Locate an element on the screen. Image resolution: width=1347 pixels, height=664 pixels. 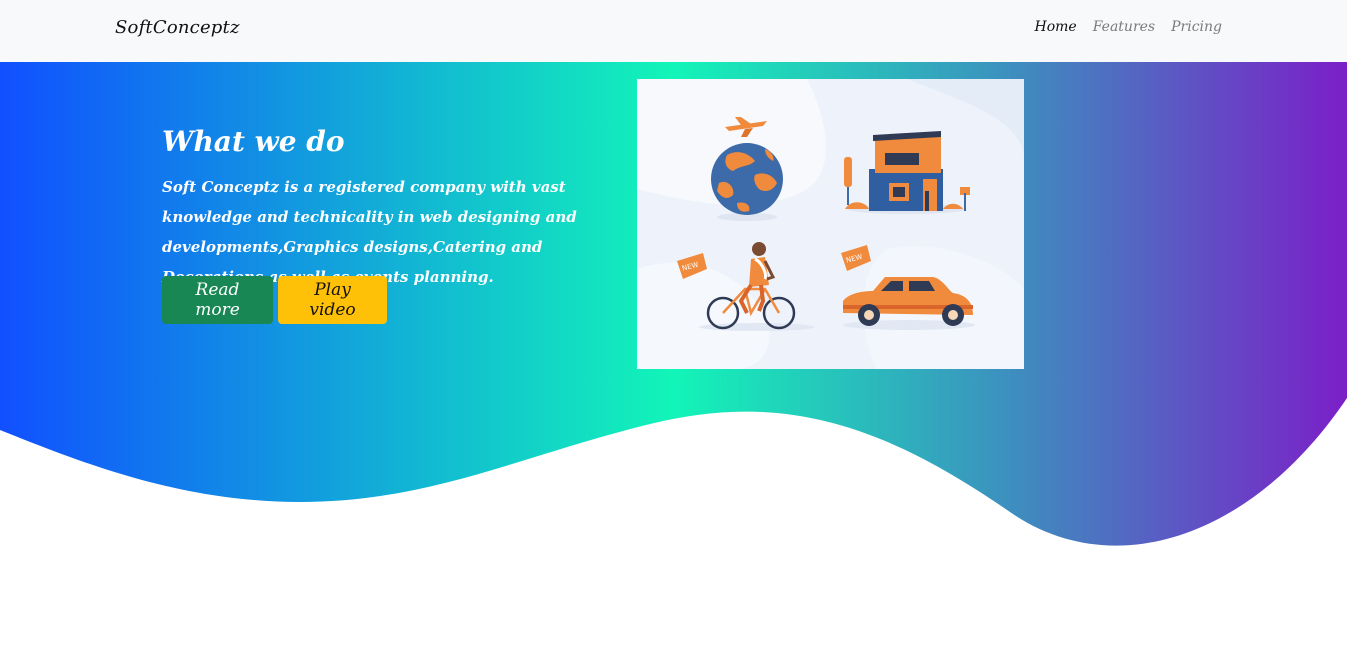
nav-links: Home Features Pricing is located at coordinates (1128, 27).